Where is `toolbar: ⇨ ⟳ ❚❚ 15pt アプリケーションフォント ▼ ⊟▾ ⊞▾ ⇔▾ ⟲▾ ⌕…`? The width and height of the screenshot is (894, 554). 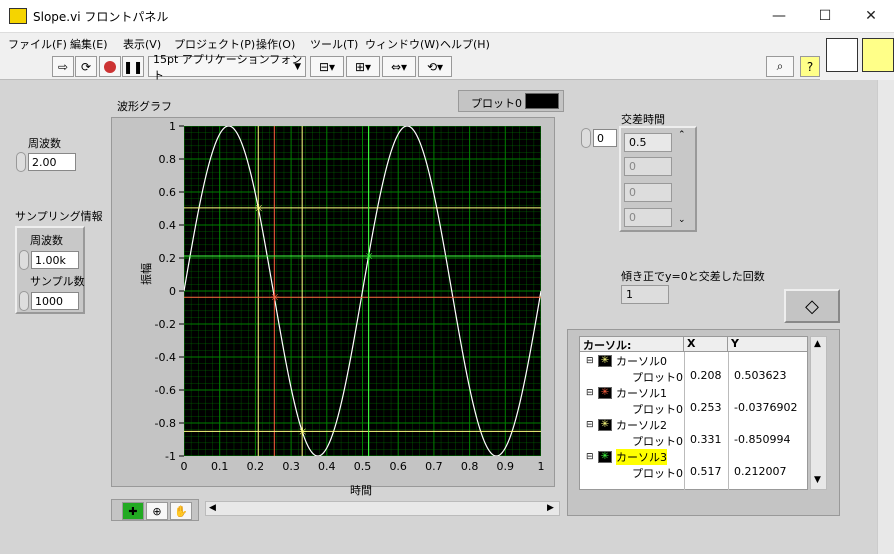 toolbar: ⇨ ⟳ ❚❚ 15pt アプリケーションフォント ▼ ⊟▾ ⊞▾ ⇔▾ ⟲▾ ⌕… is located at coordinates (410, 67).